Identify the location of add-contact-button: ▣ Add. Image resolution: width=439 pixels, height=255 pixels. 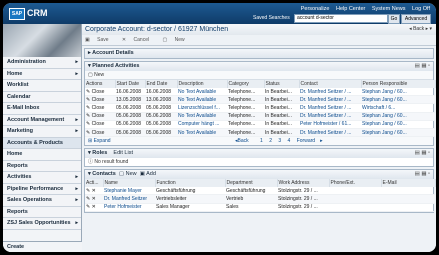
(148, 174).